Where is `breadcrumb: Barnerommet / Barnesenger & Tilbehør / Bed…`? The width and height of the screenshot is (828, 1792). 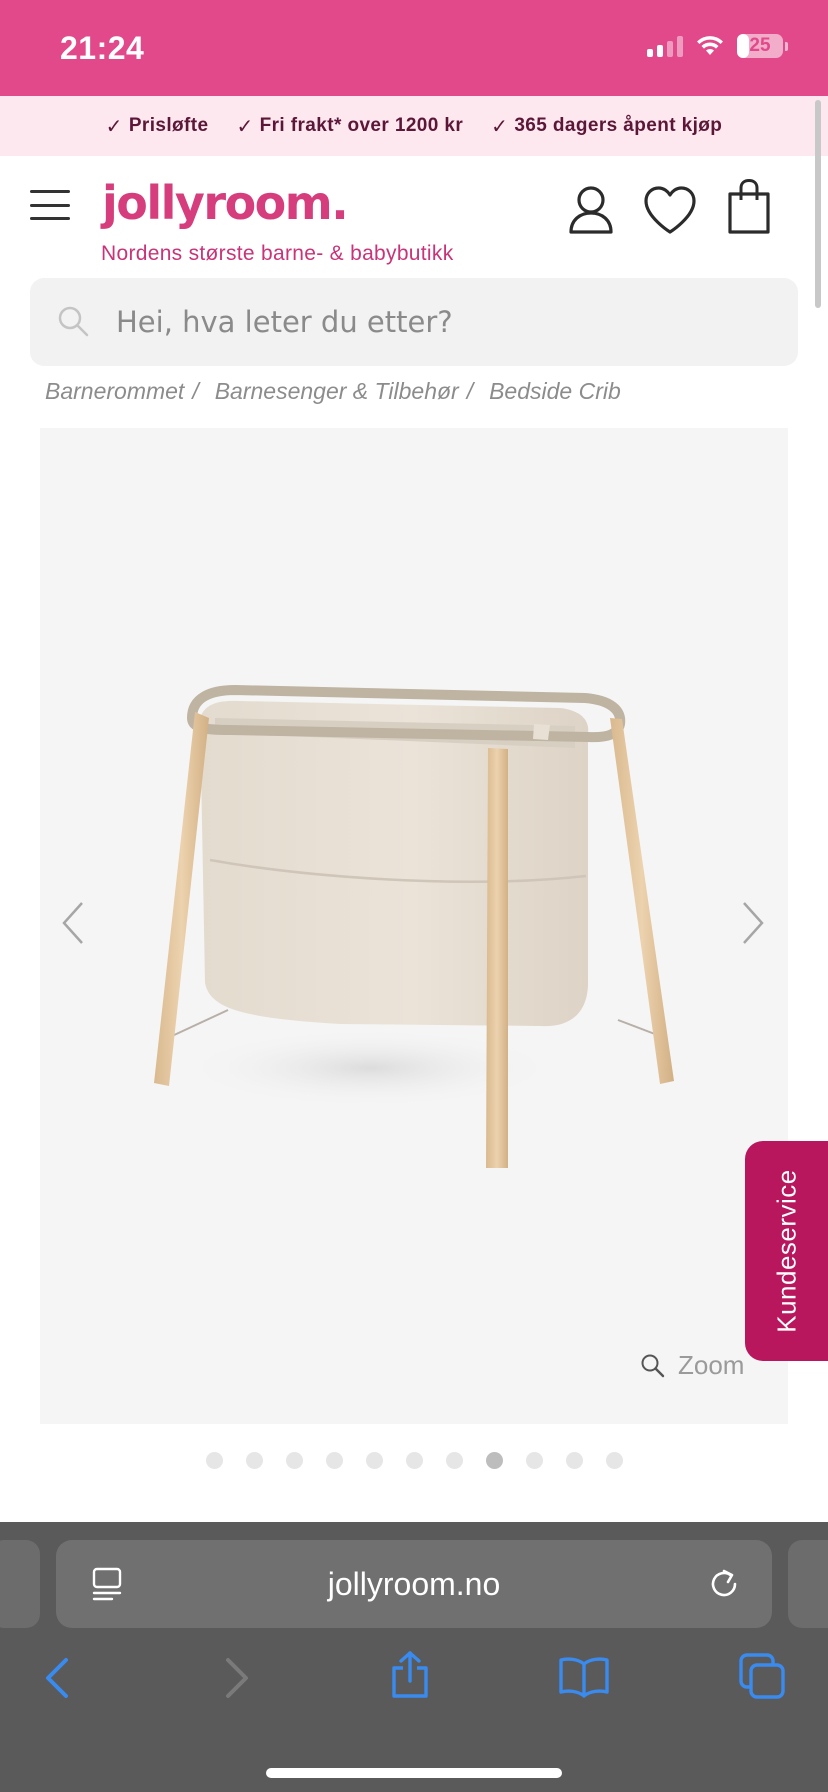
breadcrumb: Barnerommet / Barnesenger & Tilbehør / Bed… is located at coordinates (333, 391).